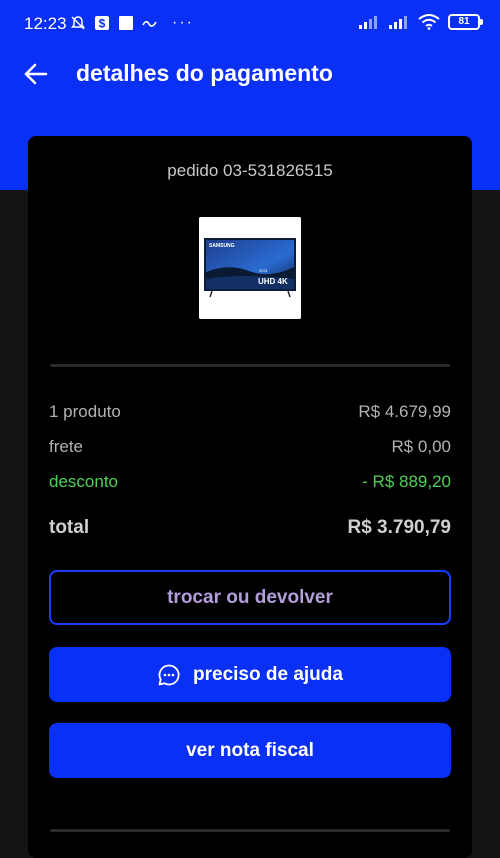 This screenshot has width=500, height=858. What do you see at coordinates (250, 268) in the screenshot?
I see `product-image: SAMSUNG 2021 UHD 4K` at bounding box center [250, 268].